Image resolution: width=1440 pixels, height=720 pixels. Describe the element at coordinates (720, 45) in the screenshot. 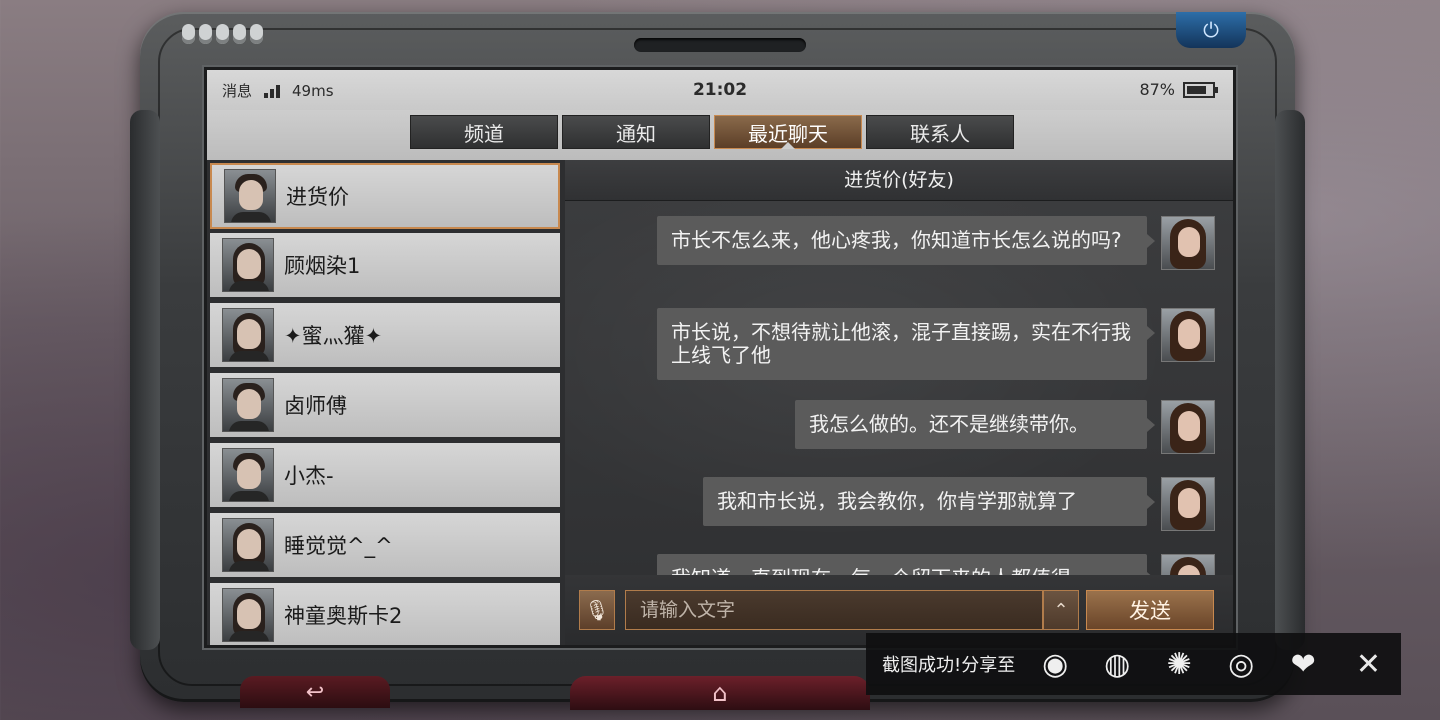

I see `top-slot` at that location.